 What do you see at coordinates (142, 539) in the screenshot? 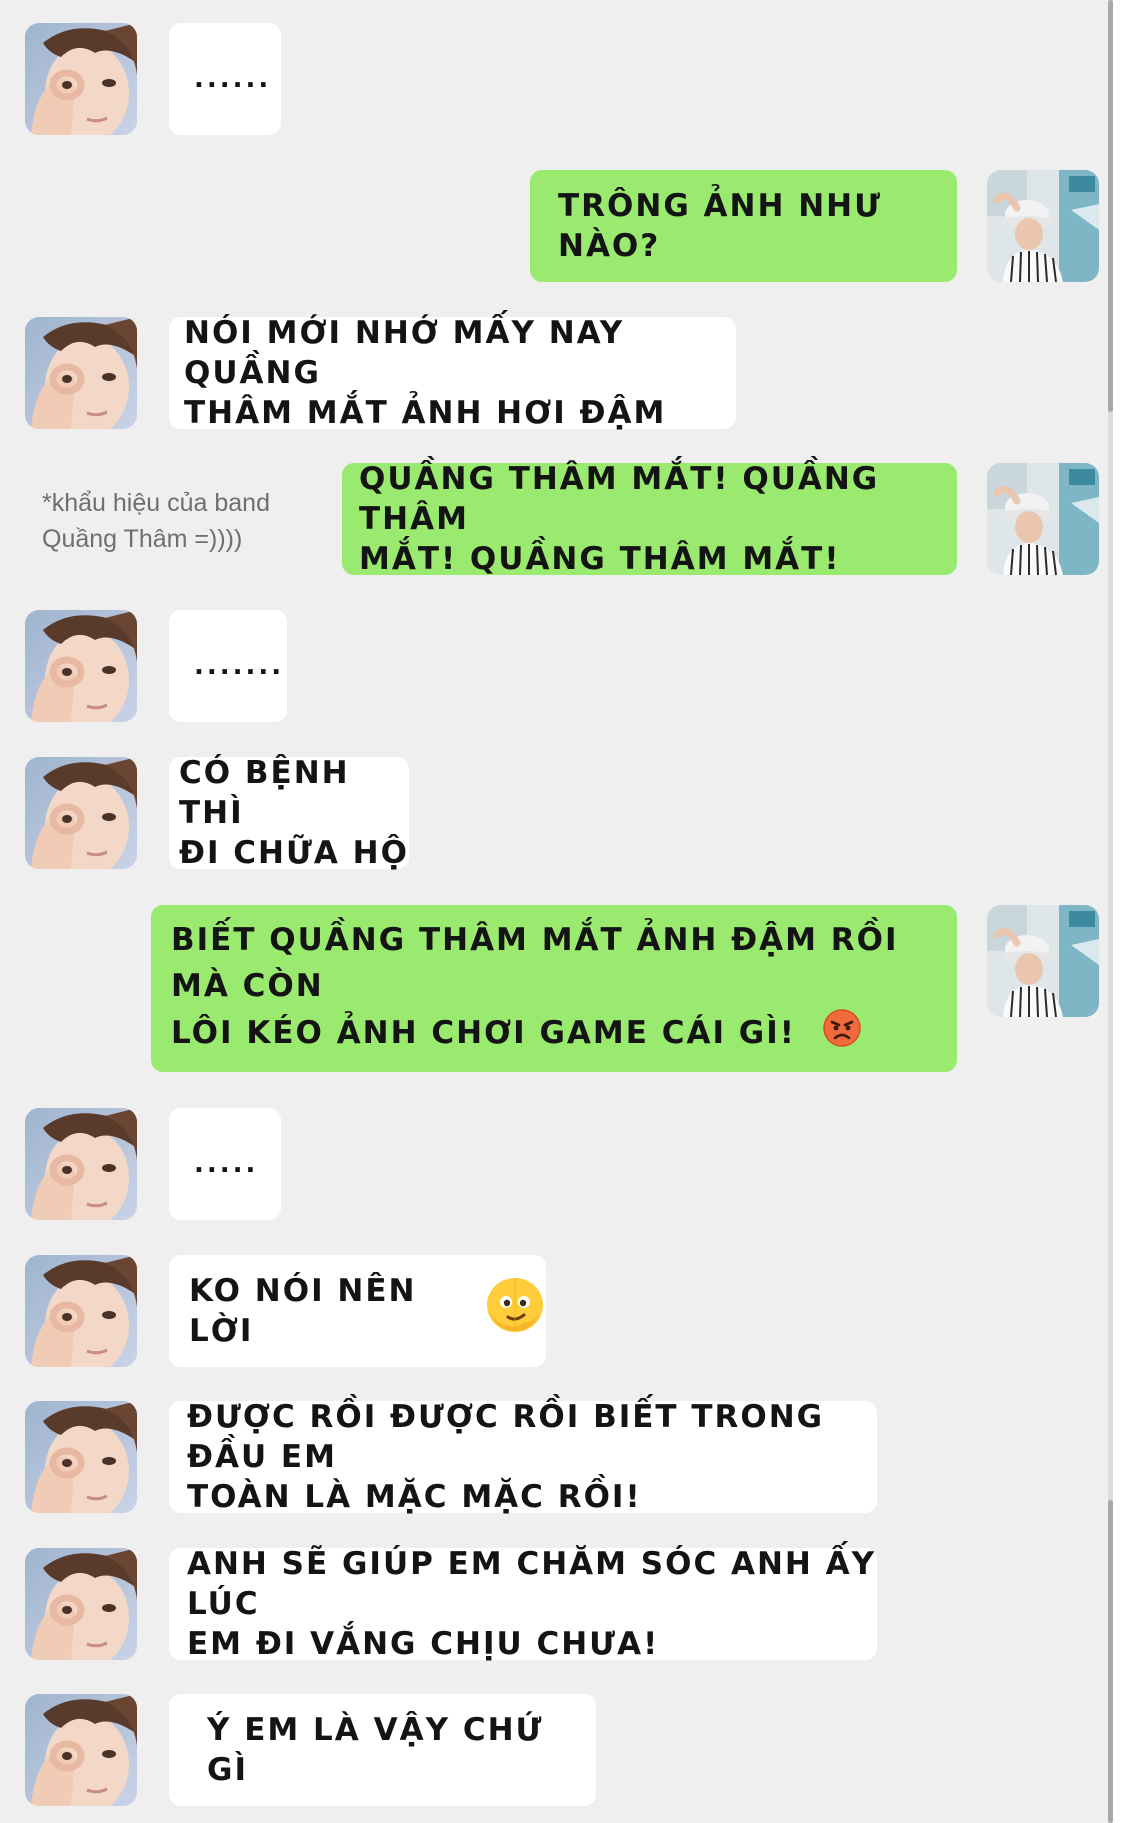
I see `note-line: Quầng Thâm =))))` at bounding box center [142, 539].